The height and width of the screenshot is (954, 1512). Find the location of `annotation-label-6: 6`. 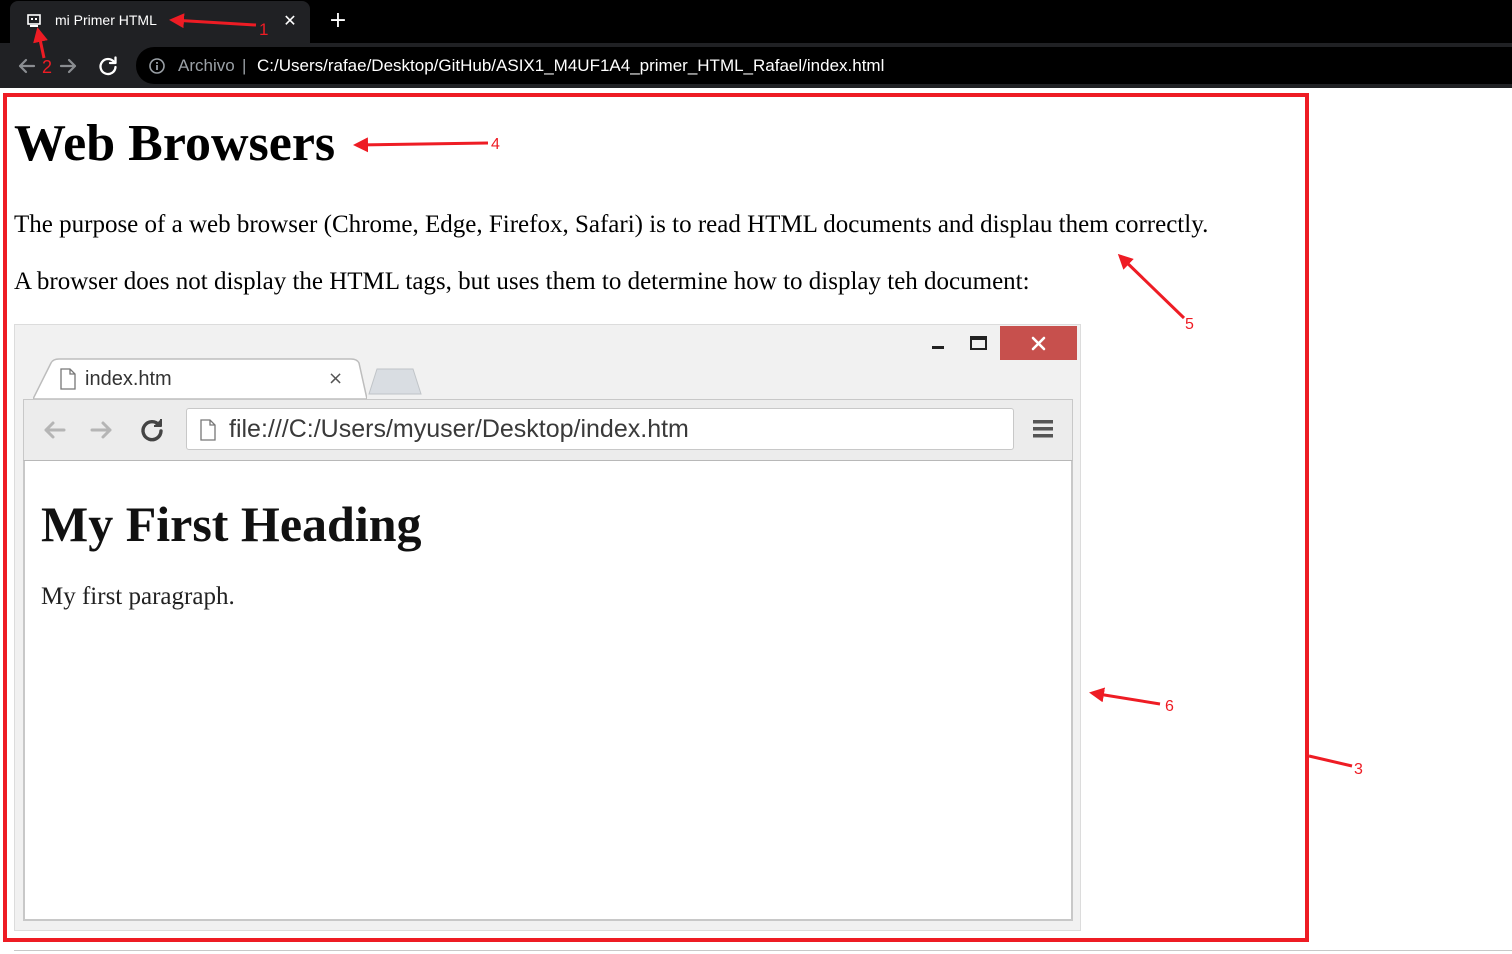

annotation-label-6: 6 is located at coordinates (1169, 706).